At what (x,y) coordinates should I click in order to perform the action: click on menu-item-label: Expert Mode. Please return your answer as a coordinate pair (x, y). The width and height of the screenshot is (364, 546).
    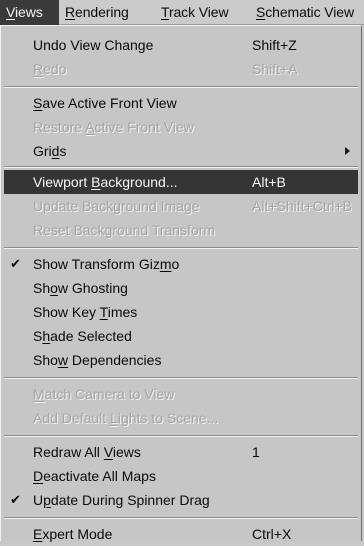
    Looking at the image, I should click on (73, 534).